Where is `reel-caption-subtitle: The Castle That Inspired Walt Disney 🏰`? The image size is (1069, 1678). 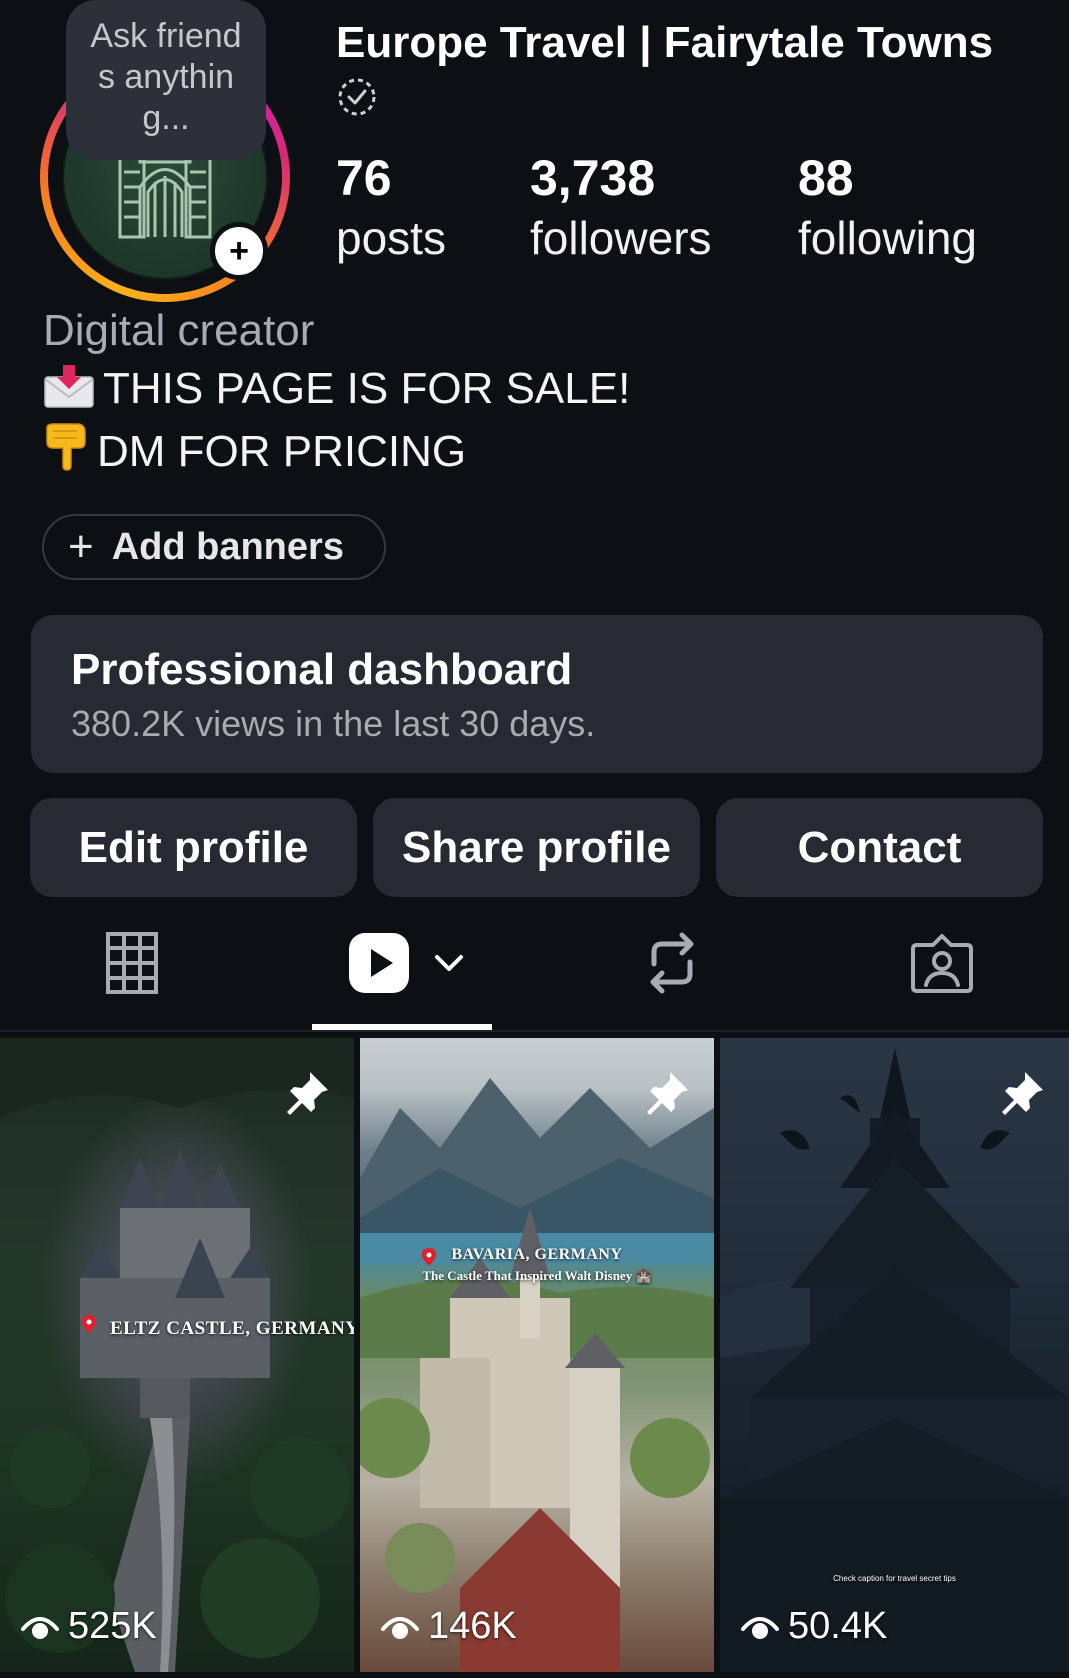 reel-caption-subtitle: The Castle That Inspired Walt Disney 🏰 is located at coordinates (537, 1275).